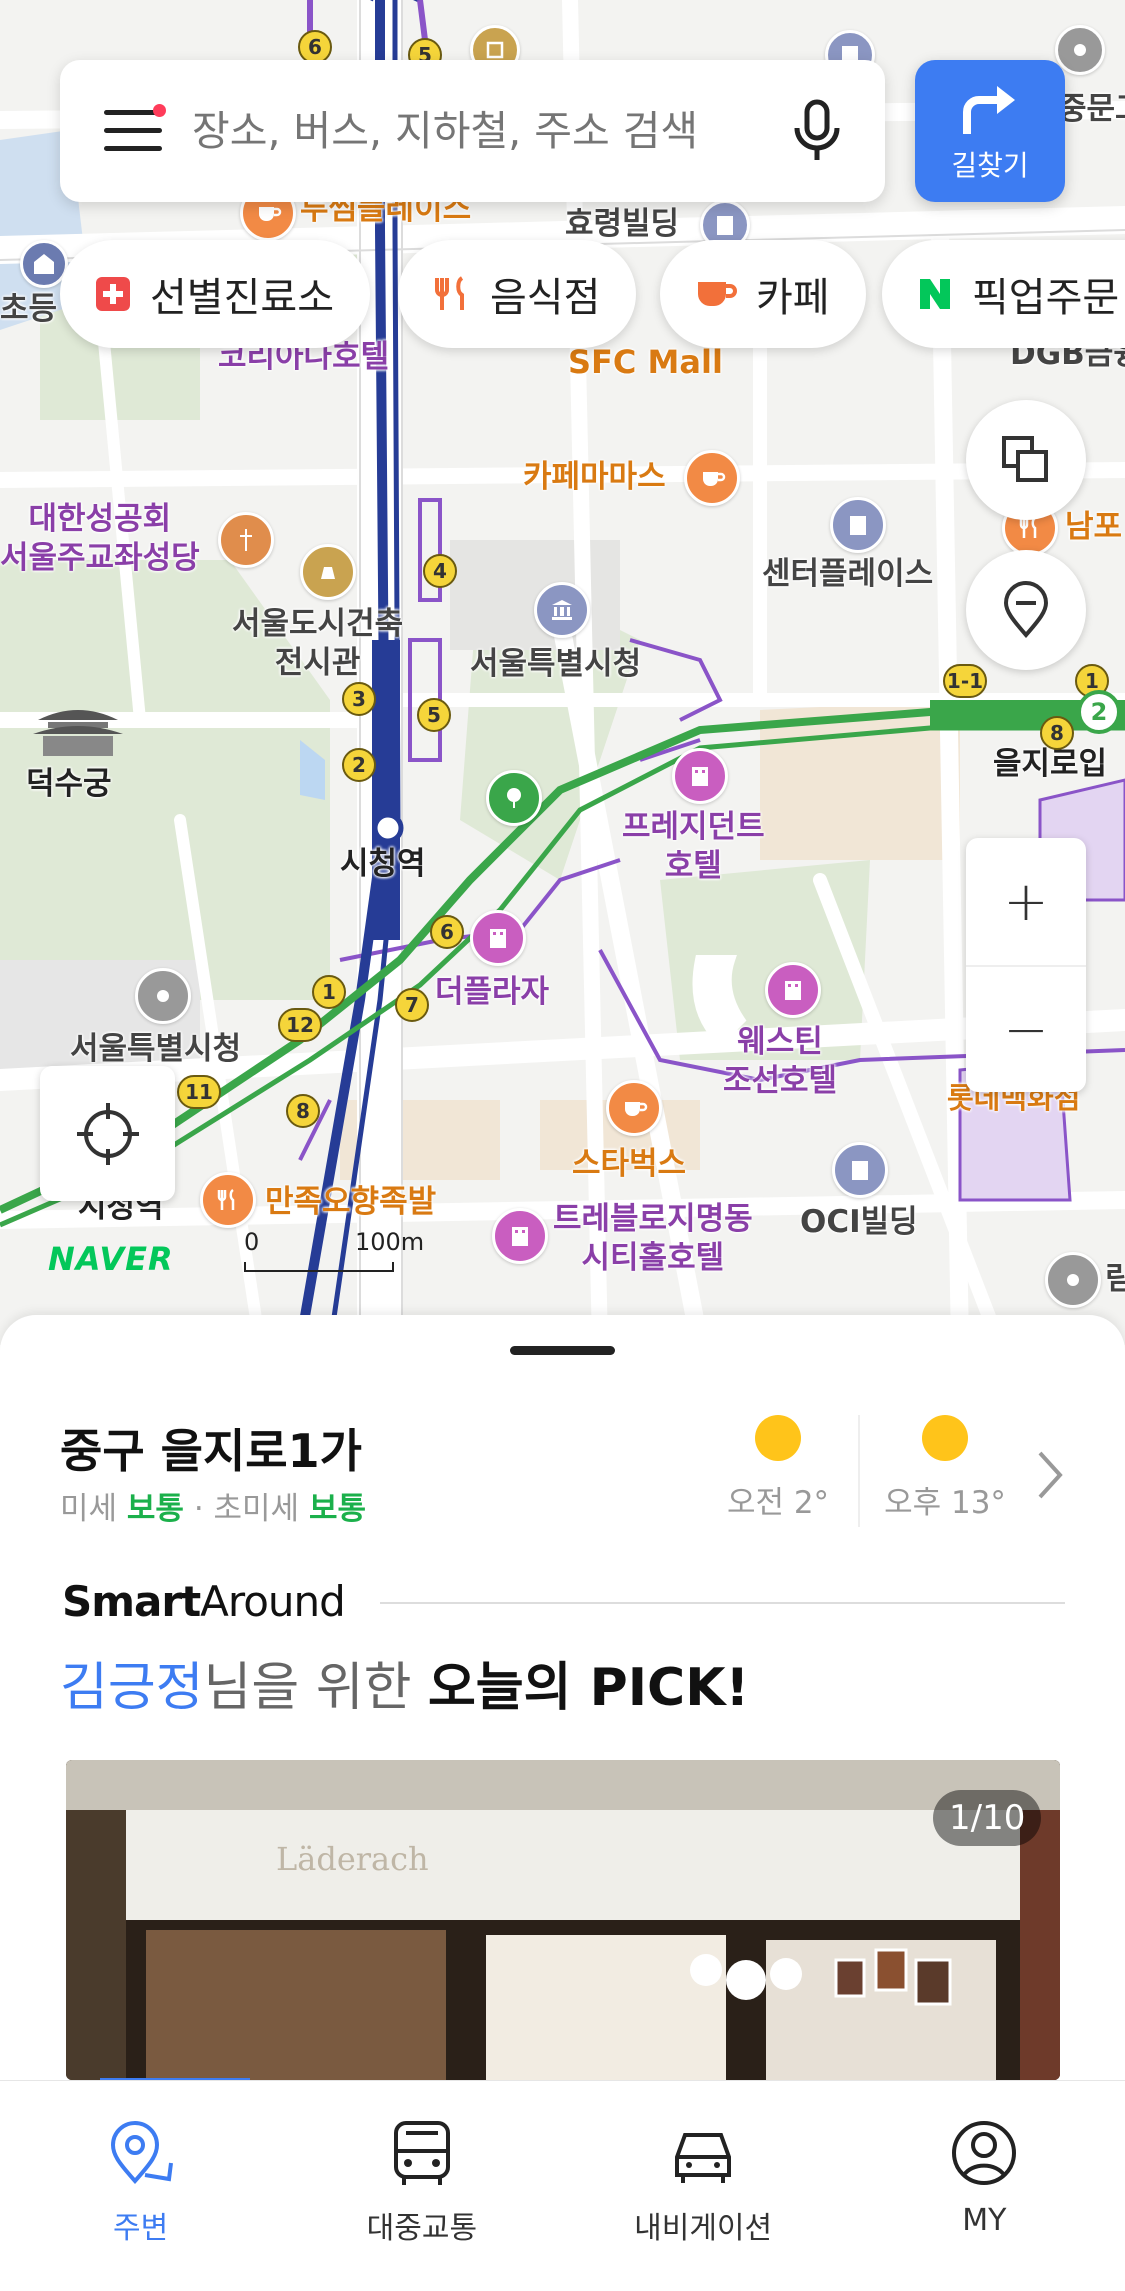  What do you see at coordinates (317, 644) in the screenshot?
I see `poi-label: 서울도시건축 전시관` at bounding box center [317, 644].